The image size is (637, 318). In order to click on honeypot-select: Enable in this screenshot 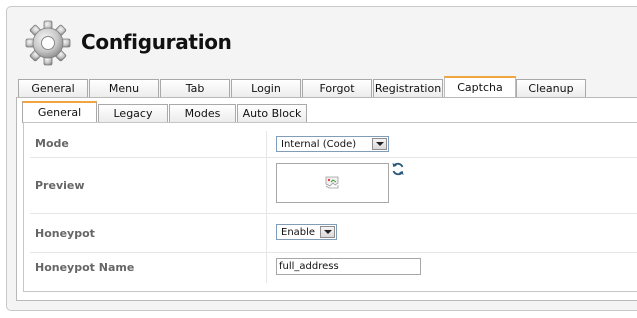, I will do `click(306, 232)`.